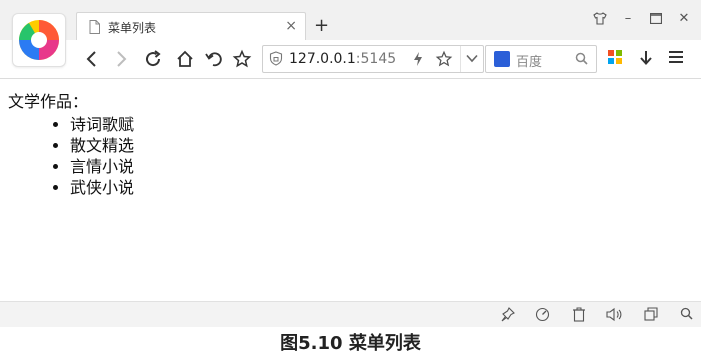 The image size is (701, 359). What do you see at coordinates (214, 59) in the screenshot?
I see `undo-close-button` at bounding box center [214, 59].